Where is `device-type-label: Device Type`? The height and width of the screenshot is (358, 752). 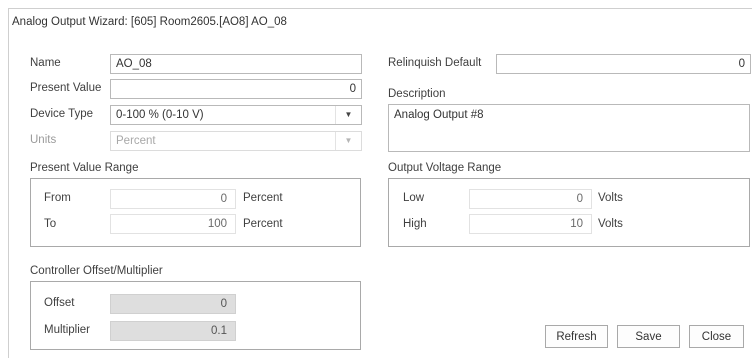
device-type-label: Device Type is located at coordinates (62, 114).